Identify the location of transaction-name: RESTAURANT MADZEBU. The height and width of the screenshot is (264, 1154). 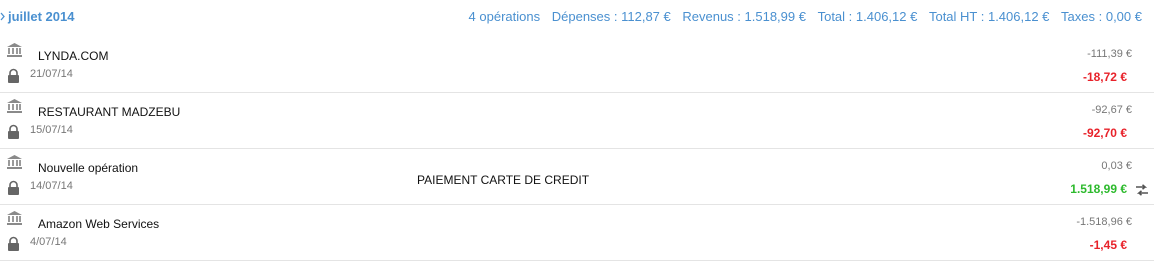
(109, 112).